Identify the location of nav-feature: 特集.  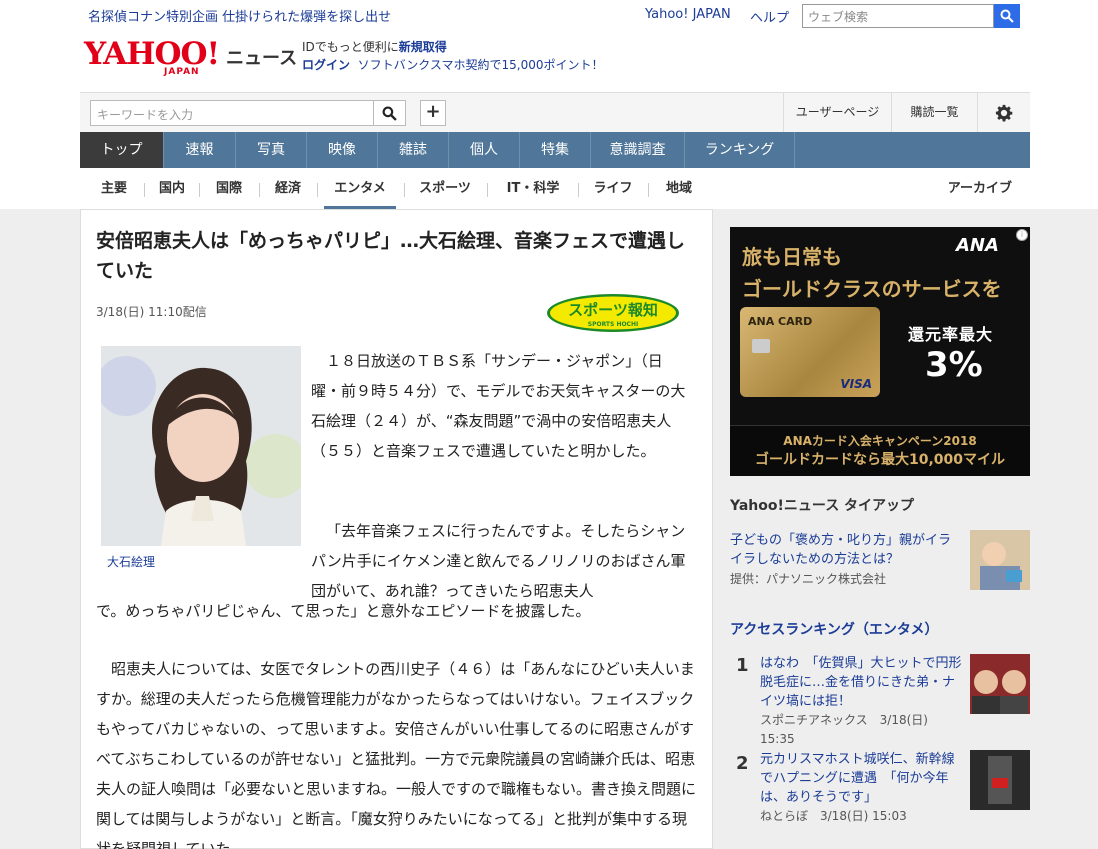
(555, 150).